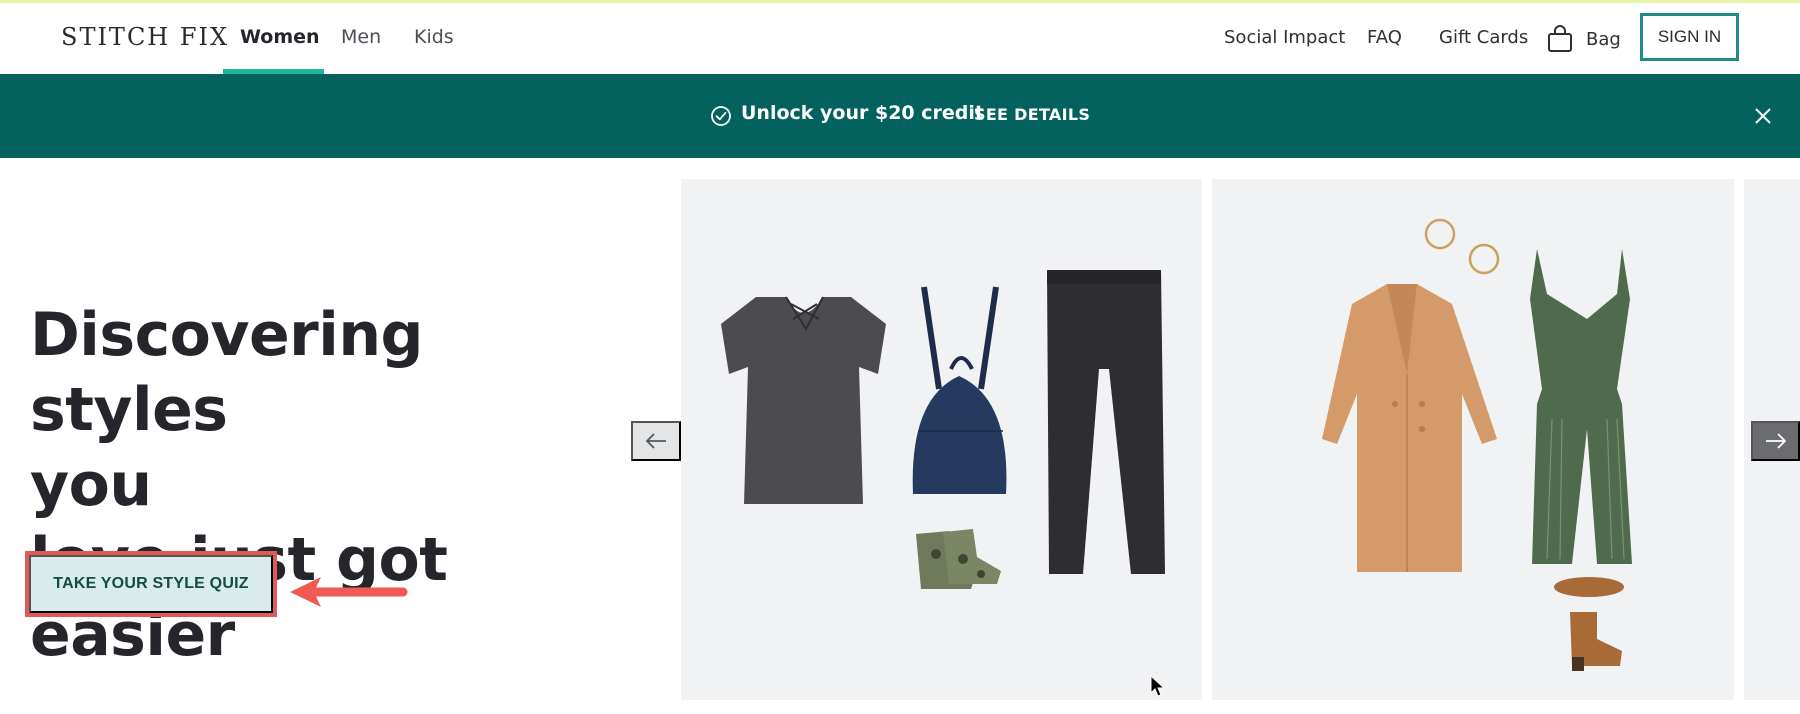 The height and width of the screenshot is (714, 1800). What do you see at coordinates (349, 592) in the screenshot?
I see `annotation-arrow-icon` at bounding box center [349, 592].